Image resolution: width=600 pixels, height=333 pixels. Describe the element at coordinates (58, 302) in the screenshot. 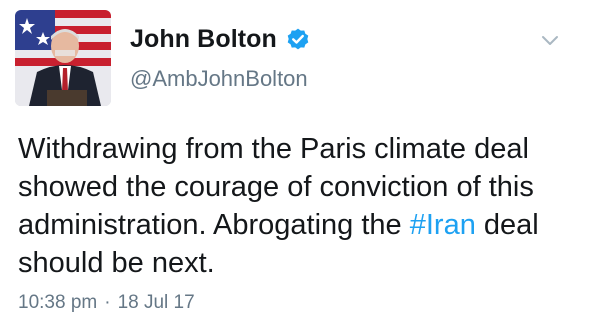

I see `tweet-time: 10:38 pm` at that location.